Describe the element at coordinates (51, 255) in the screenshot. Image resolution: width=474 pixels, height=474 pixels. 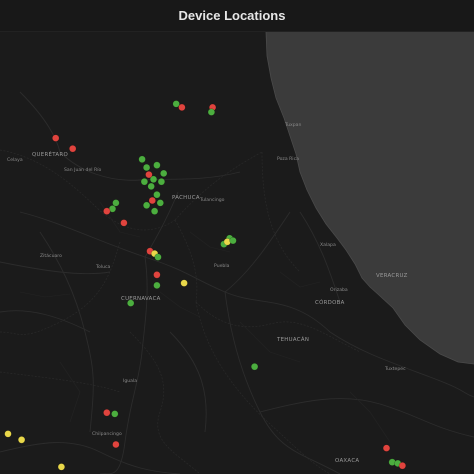
I see `place-label: Zitácuaro` at that location.